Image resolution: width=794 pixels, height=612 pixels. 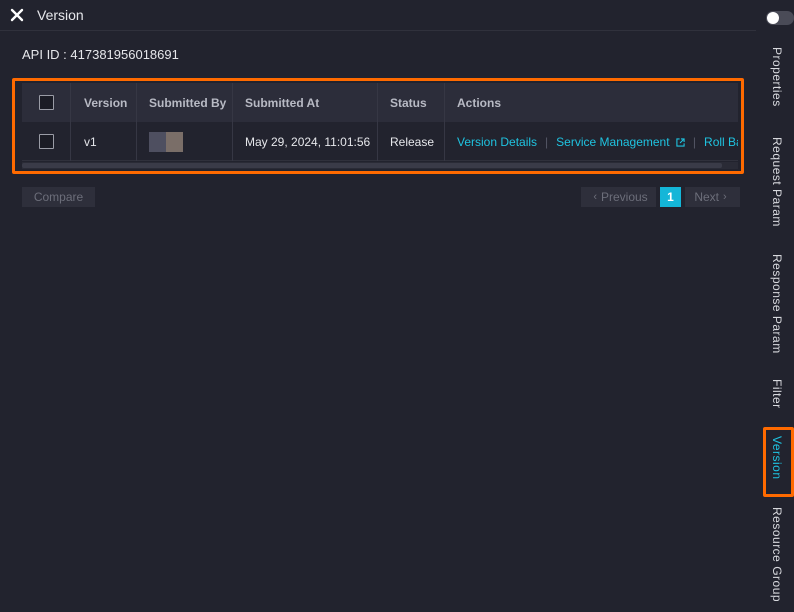 I want to click on tab-response-param: Response Param, so click(x=777, y=304).